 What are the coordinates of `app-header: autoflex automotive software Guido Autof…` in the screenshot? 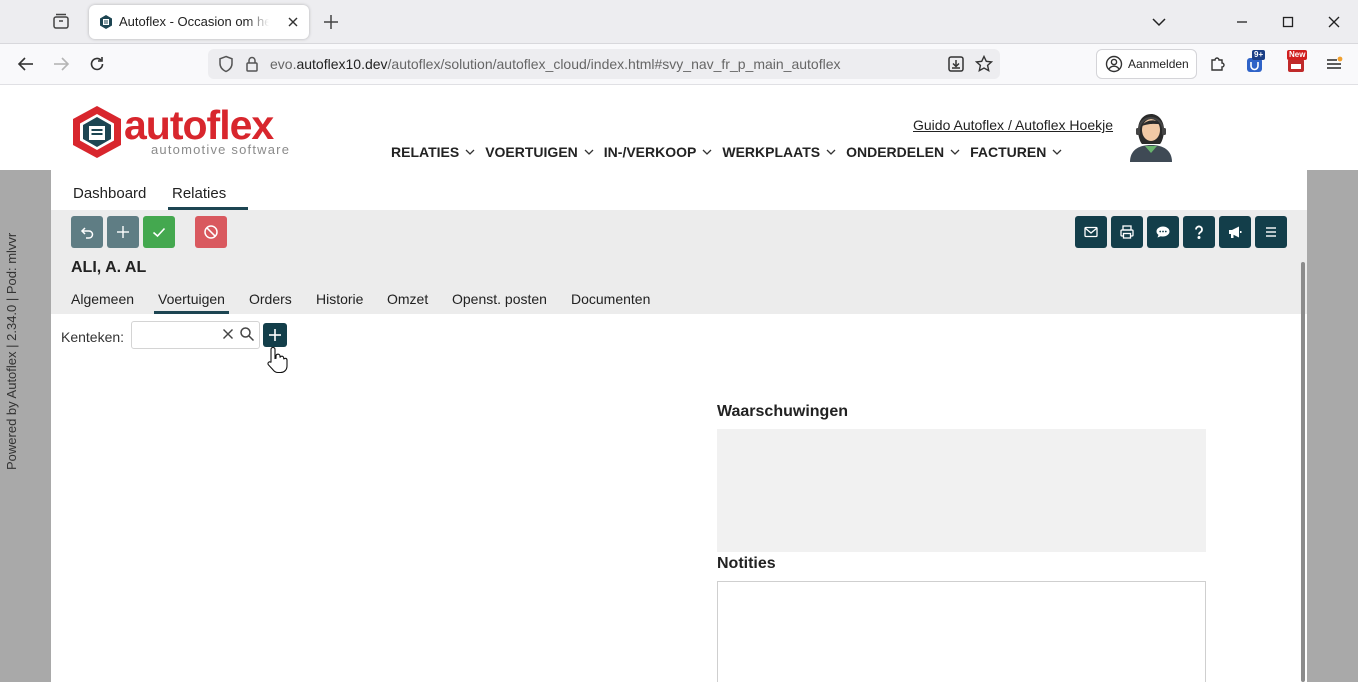 It's located at (679, 128).